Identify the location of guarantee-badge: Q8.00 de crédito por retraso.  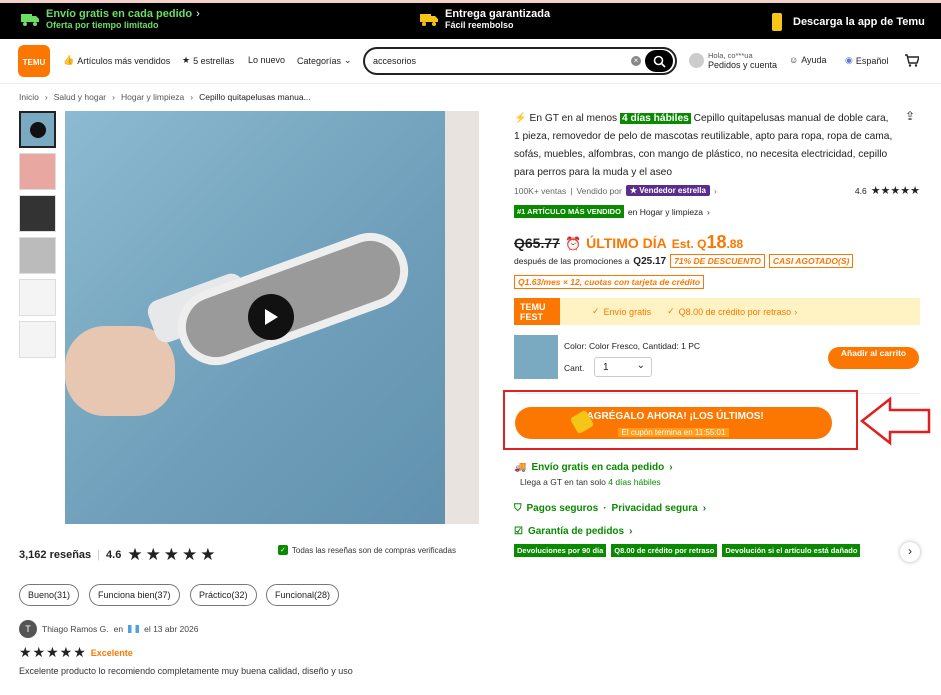
(664, 550).